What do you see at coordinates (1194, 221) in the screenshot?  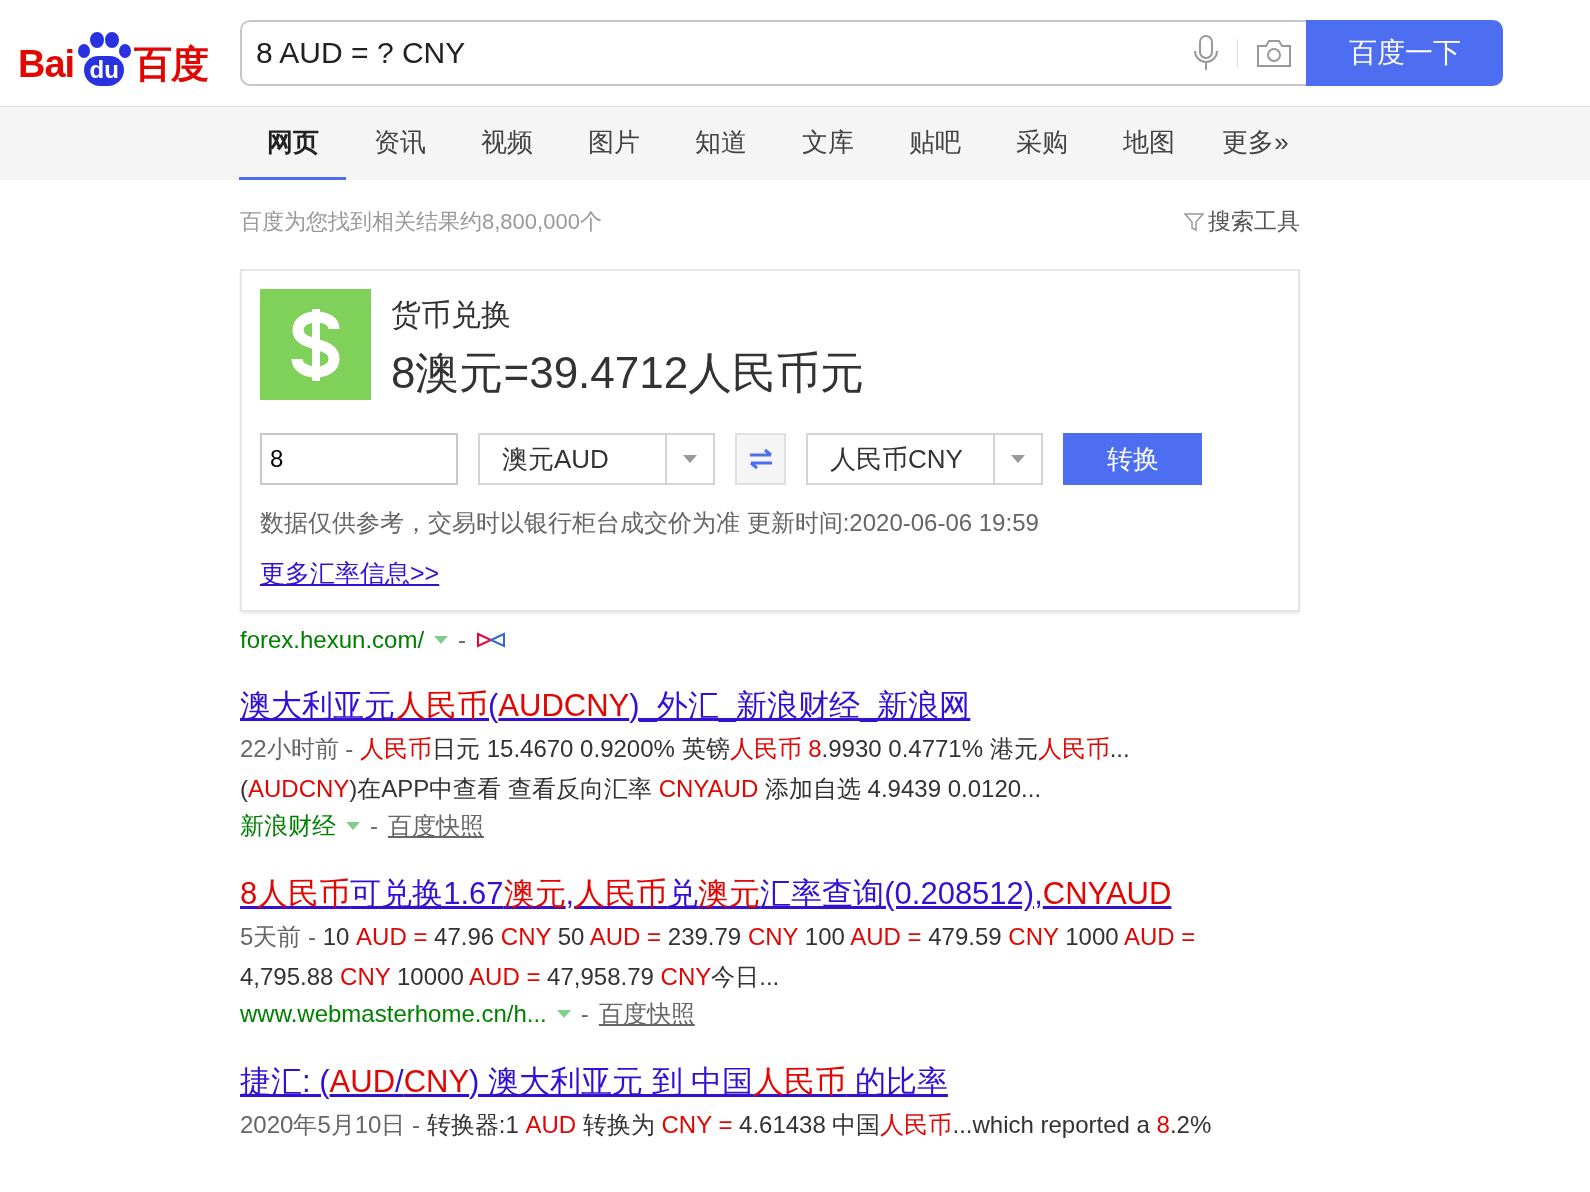 I see `filter-icon` at bounding box center [1194, 221].